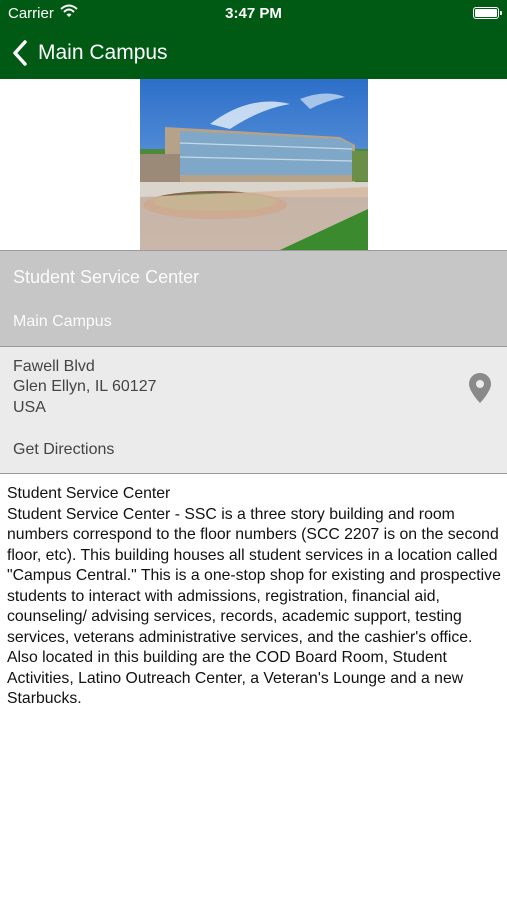  I want to click on address-street: Fawell Blvd, so click(54, 366).